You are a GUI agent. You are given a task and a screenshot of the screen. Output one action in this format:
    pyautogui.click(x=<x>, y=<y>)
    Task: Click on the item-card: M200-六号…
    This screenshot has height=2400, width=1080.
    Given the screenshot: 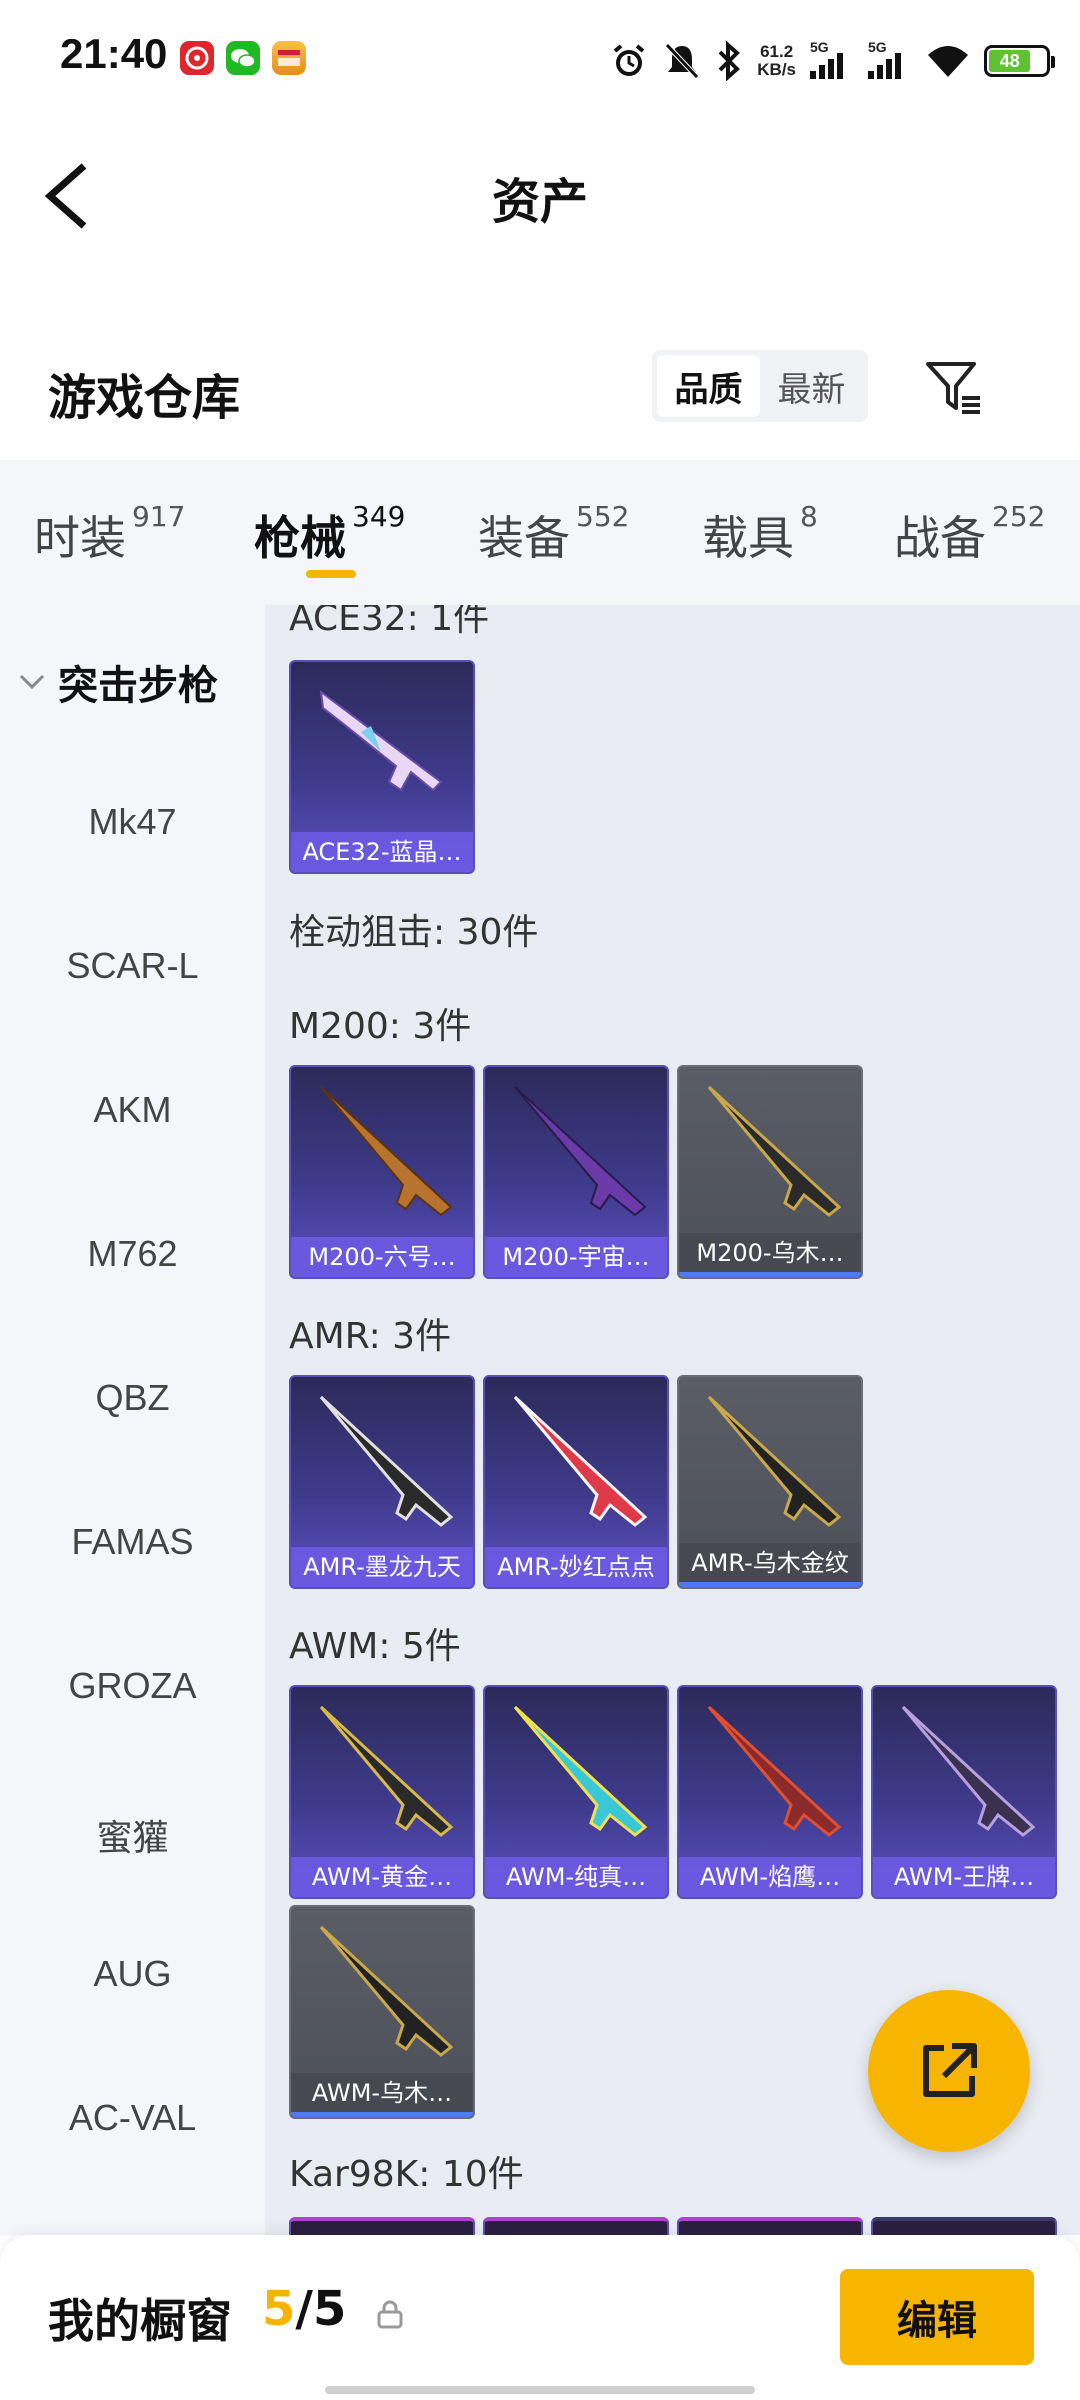 What is the action you would take?
    pyautogui.click(x=382, y=1172)
    